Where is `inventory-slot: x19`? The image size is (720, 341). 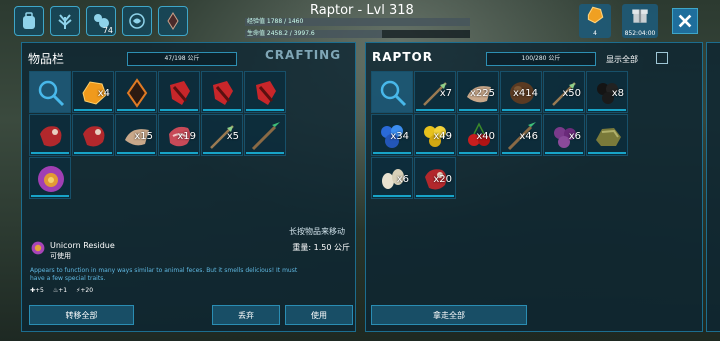
inventory-slot: x19 is located at coordinates (179, 135).